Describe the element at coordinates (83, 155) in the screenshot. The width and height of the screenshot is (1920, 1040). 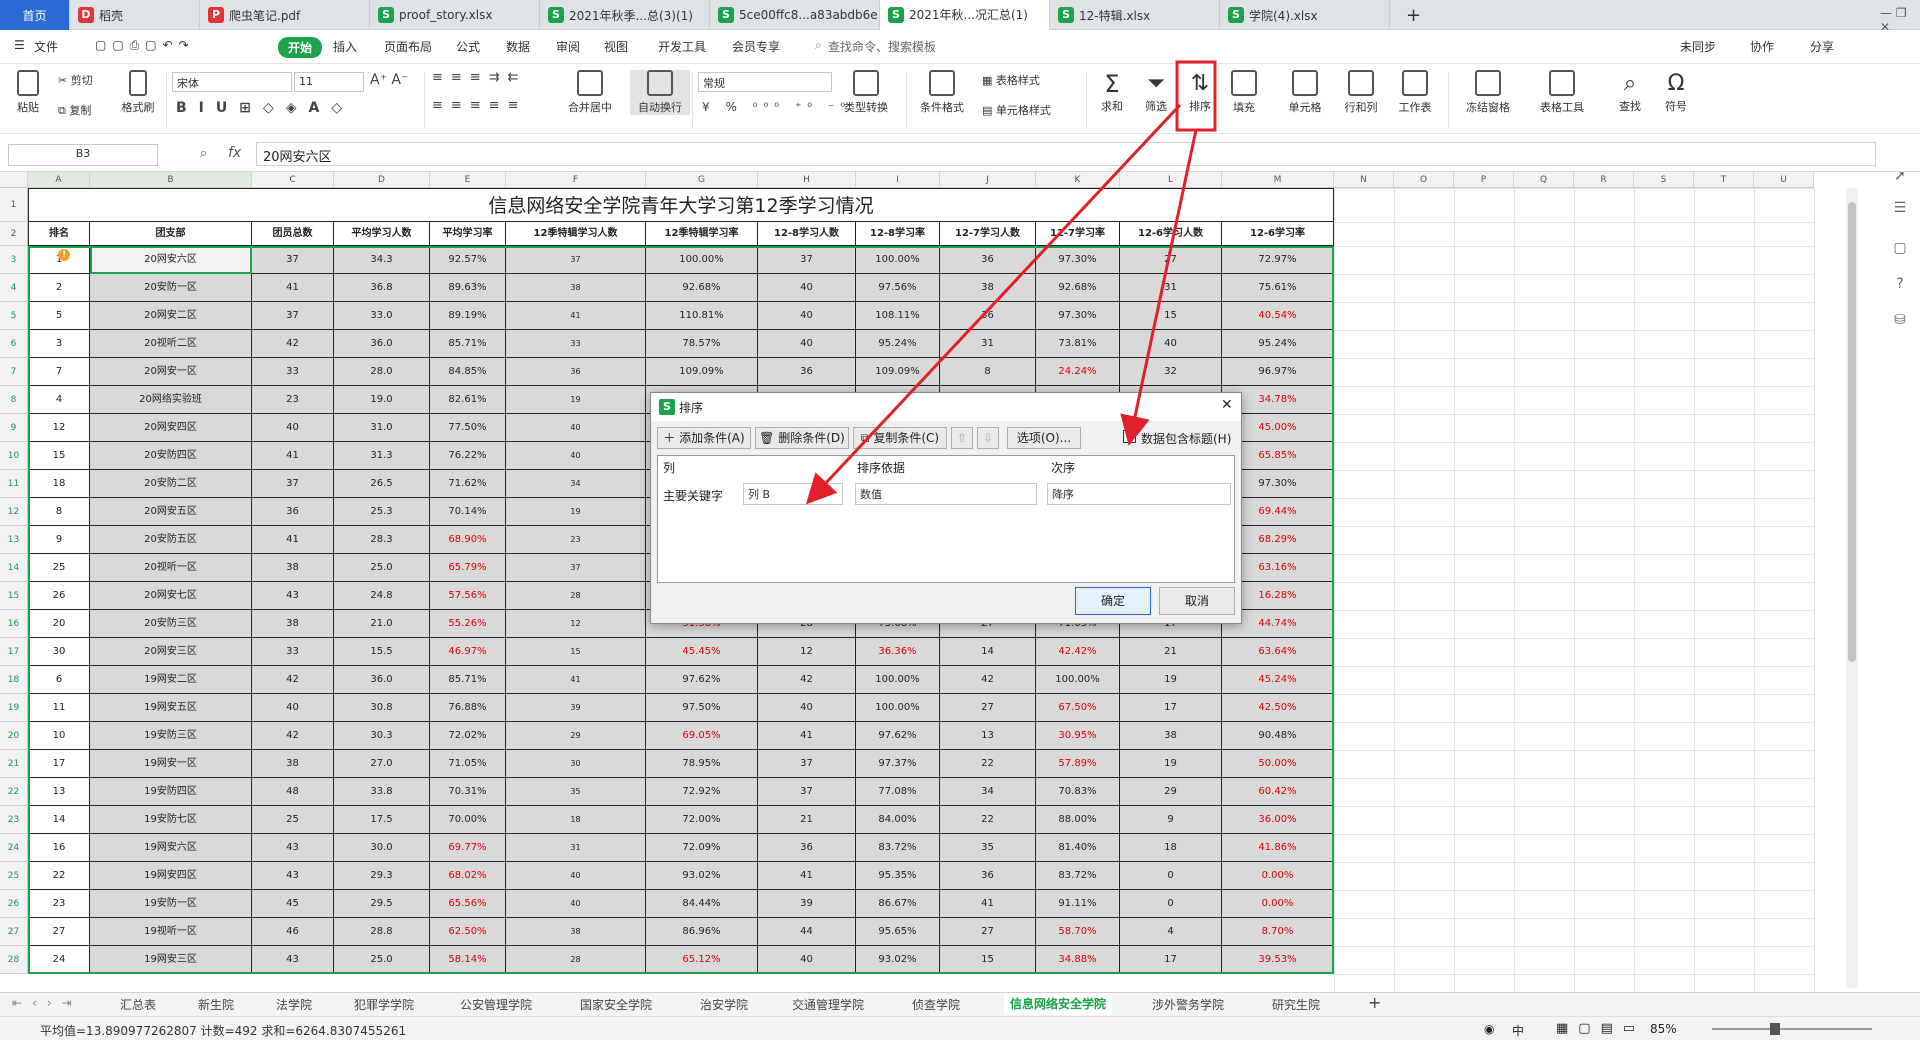
I see `name-box: B3` at that location.